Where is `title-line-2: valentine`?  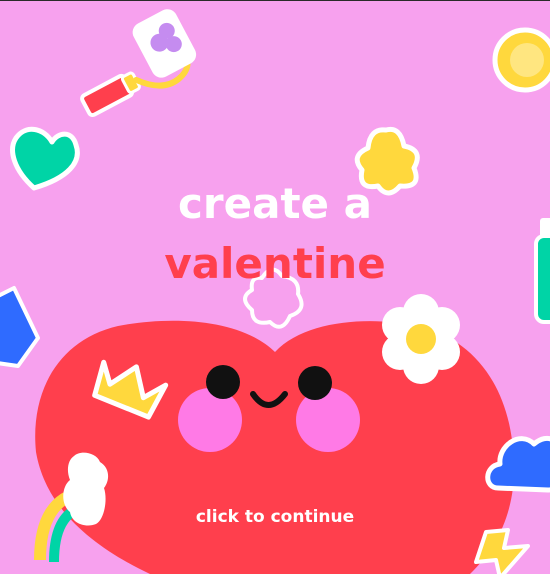 title-line-2: valentine is located at coordinates (275, 263).